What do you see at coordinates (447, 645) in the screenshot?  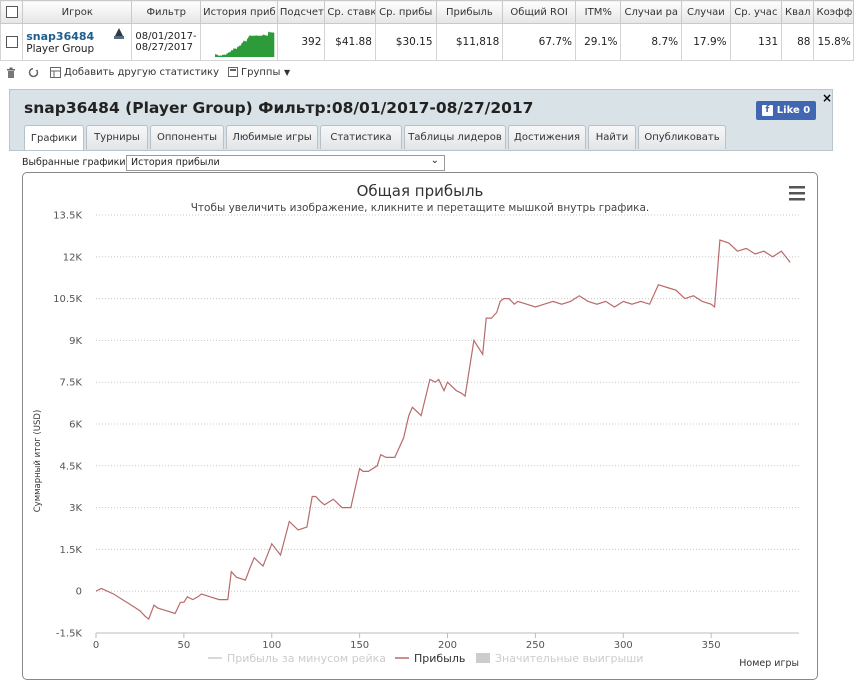 I see `x-tick-label: 200` at bounding box center [447, 645].